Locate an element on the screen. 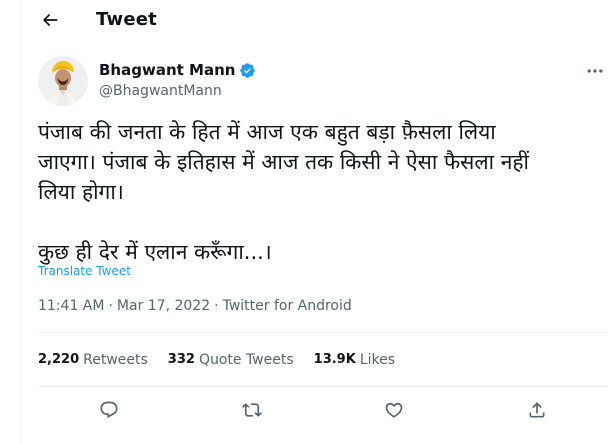  author-name: Bhagwant Mann is located at coordinates (167, 70).